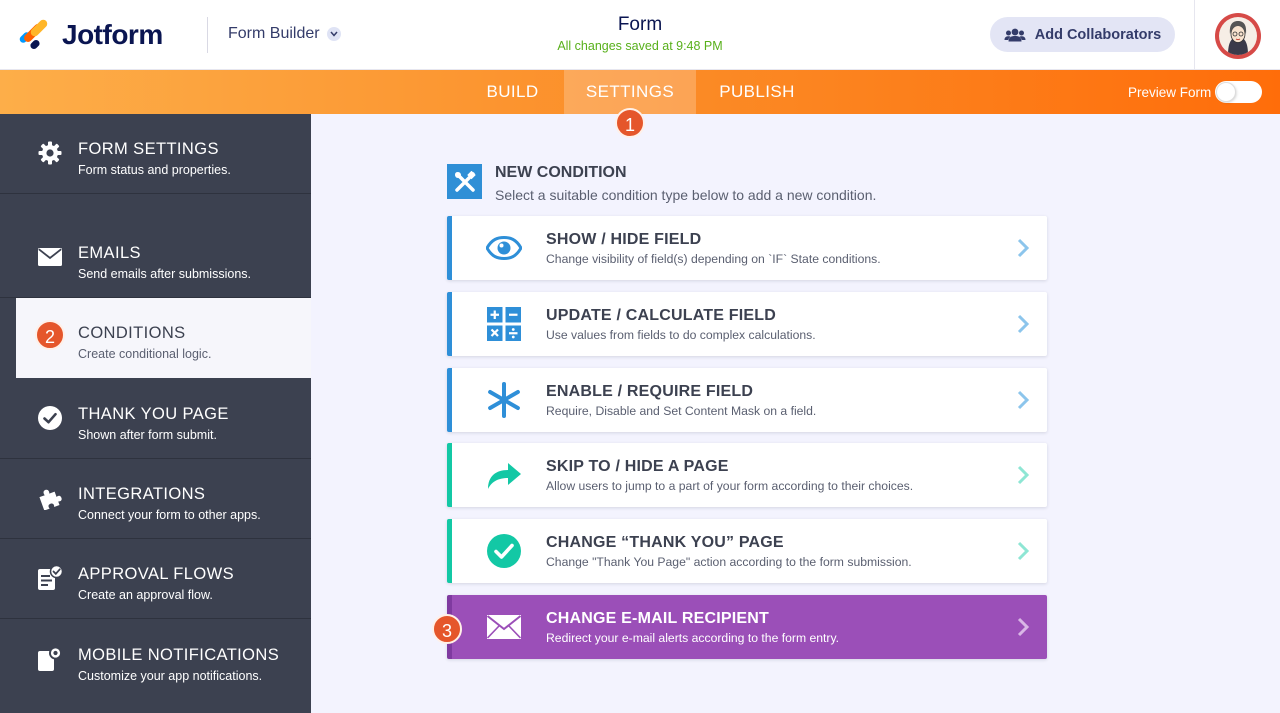  Describe the element at coordinates (640, 25) in the screenshot. I see `form-title: Form` at that location.